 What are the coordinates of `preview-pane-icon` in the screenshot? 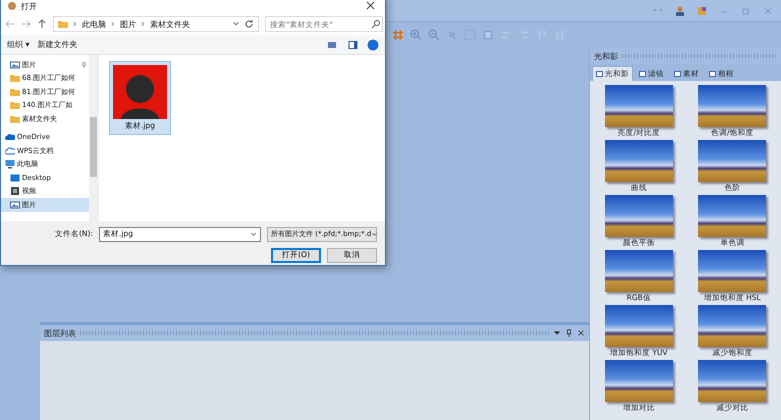 It's located at (353, 45).